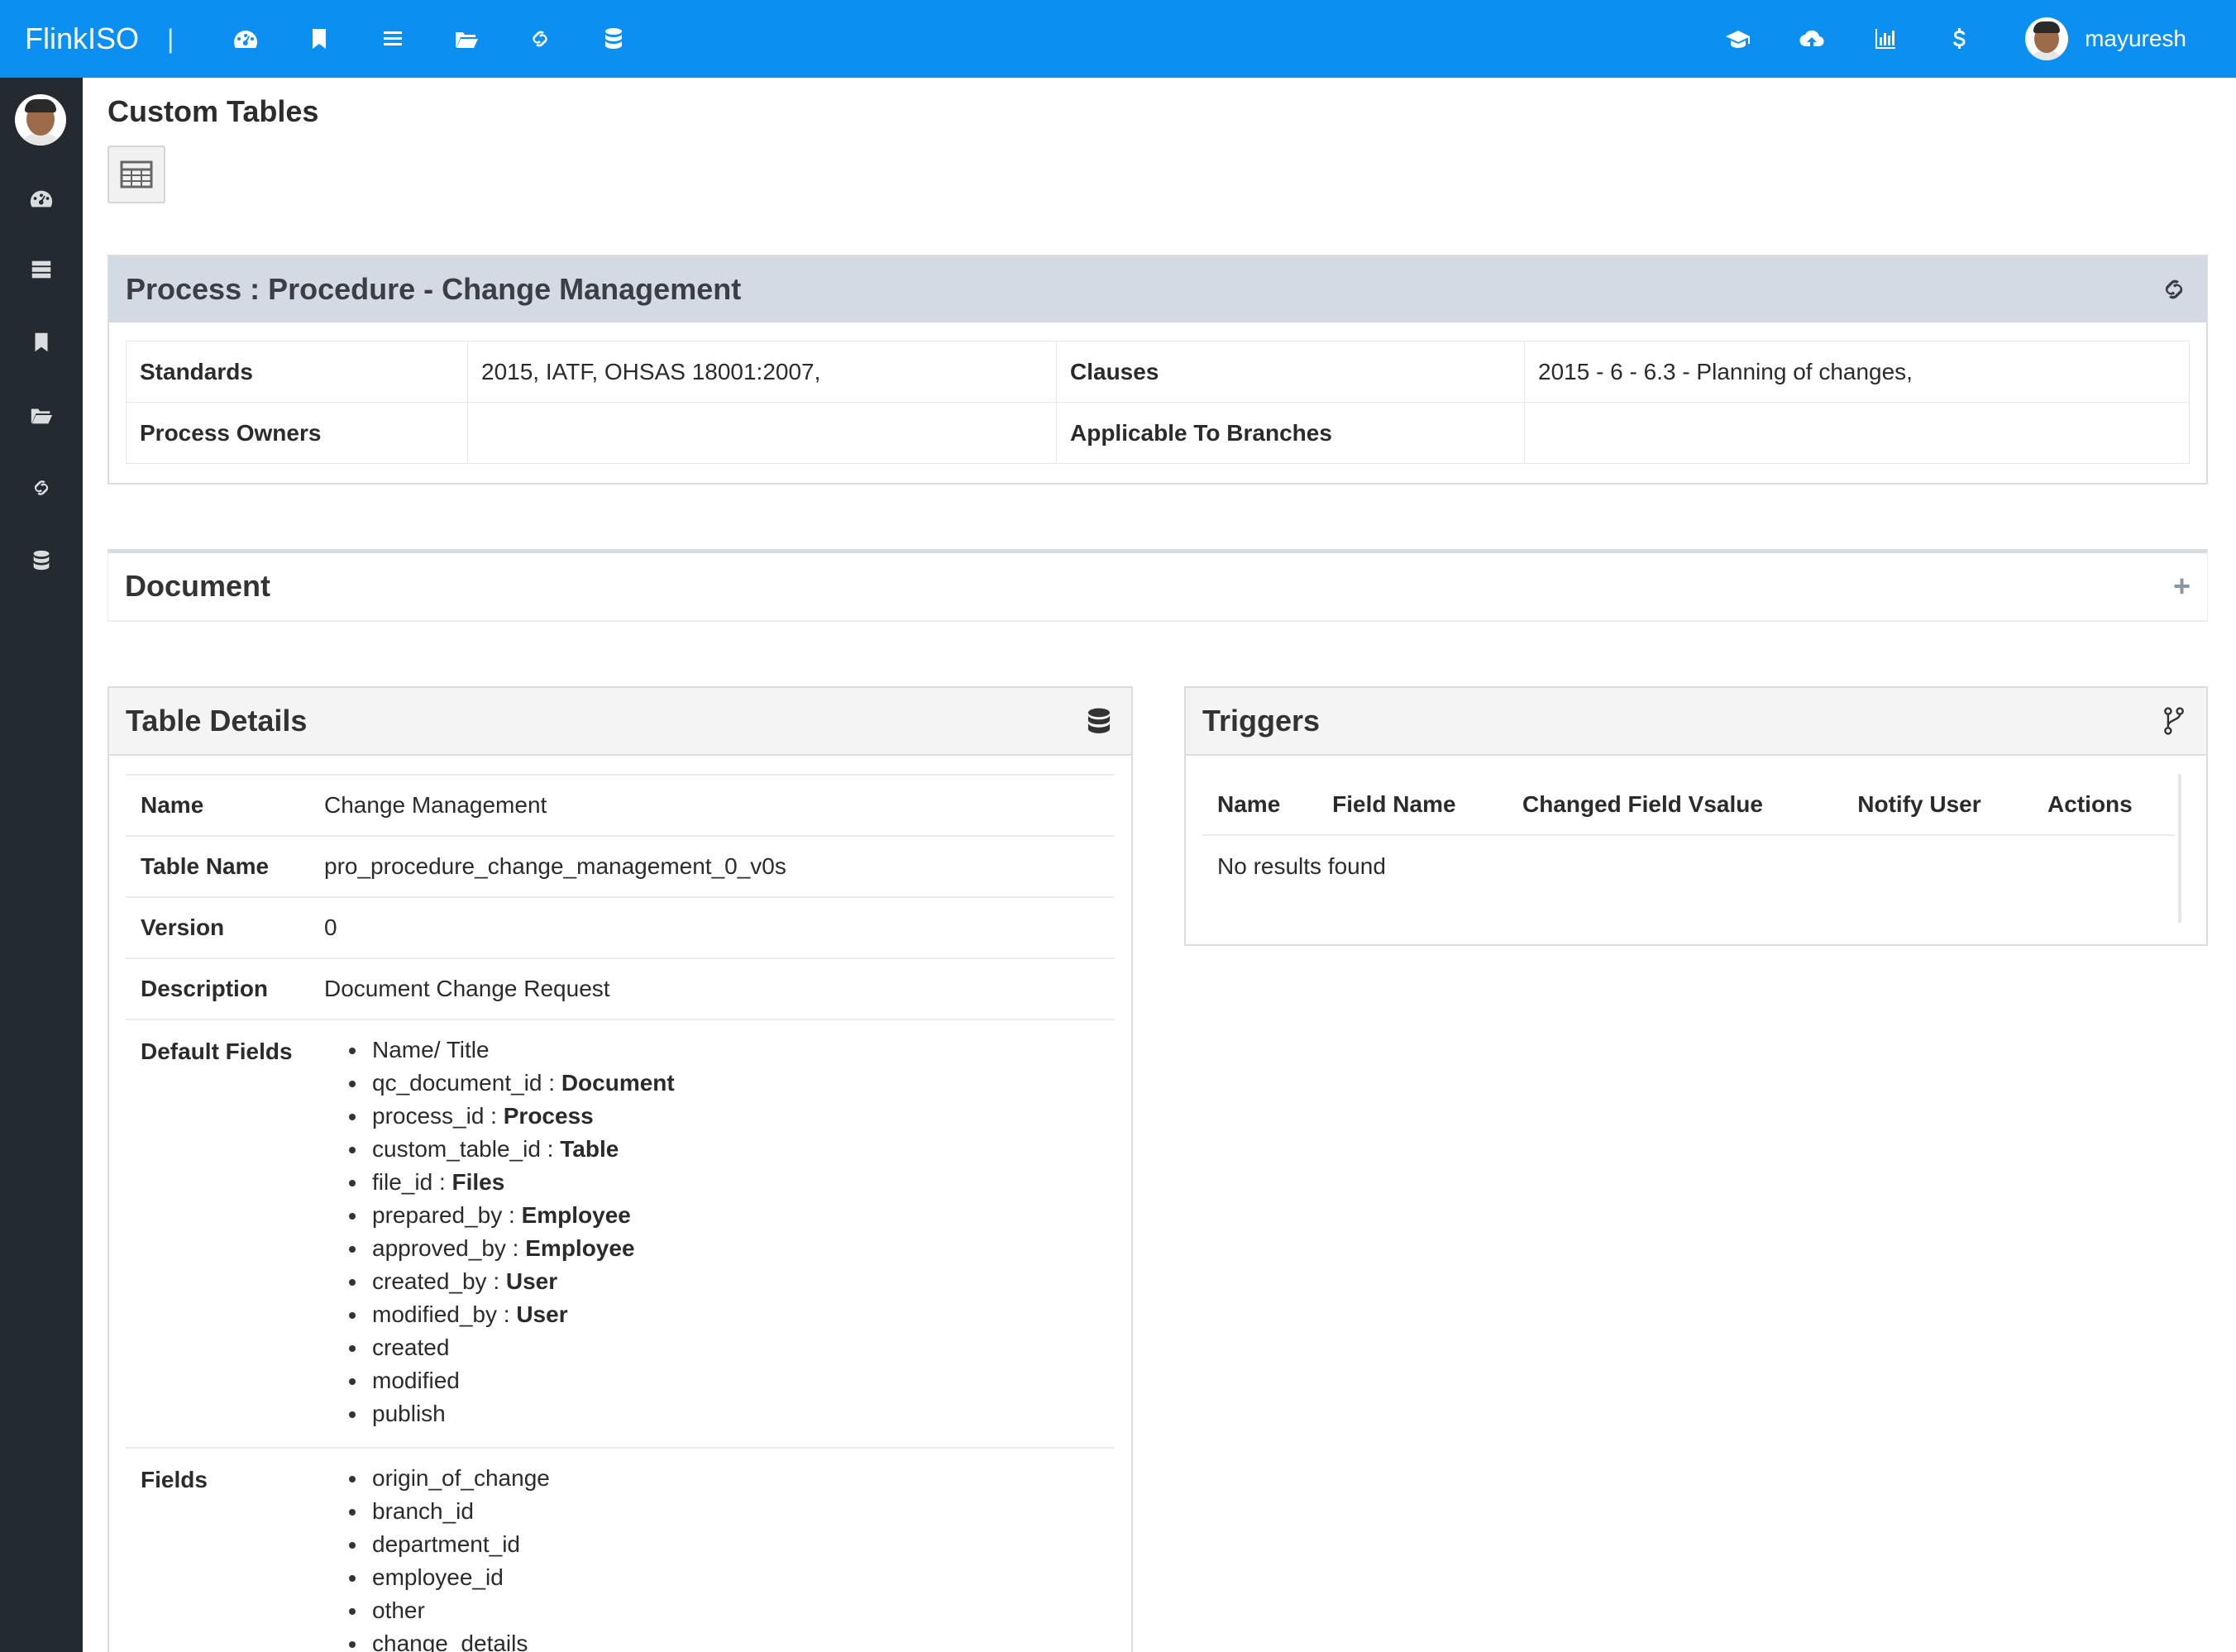  What do you see at coordinates (732, 1083) in the screenshot?
I see `list-item: qc_document_id : Document` at bounding box center [732, 1083].